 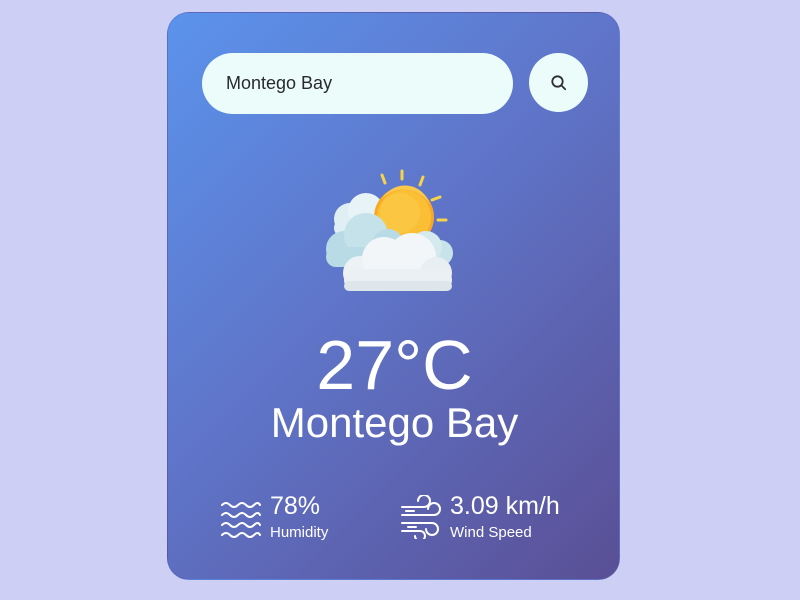 What do you see at coordinates (295, 506) in the screenshot?
I see `humidity-value: 78%` at bounding box center [295, 506].